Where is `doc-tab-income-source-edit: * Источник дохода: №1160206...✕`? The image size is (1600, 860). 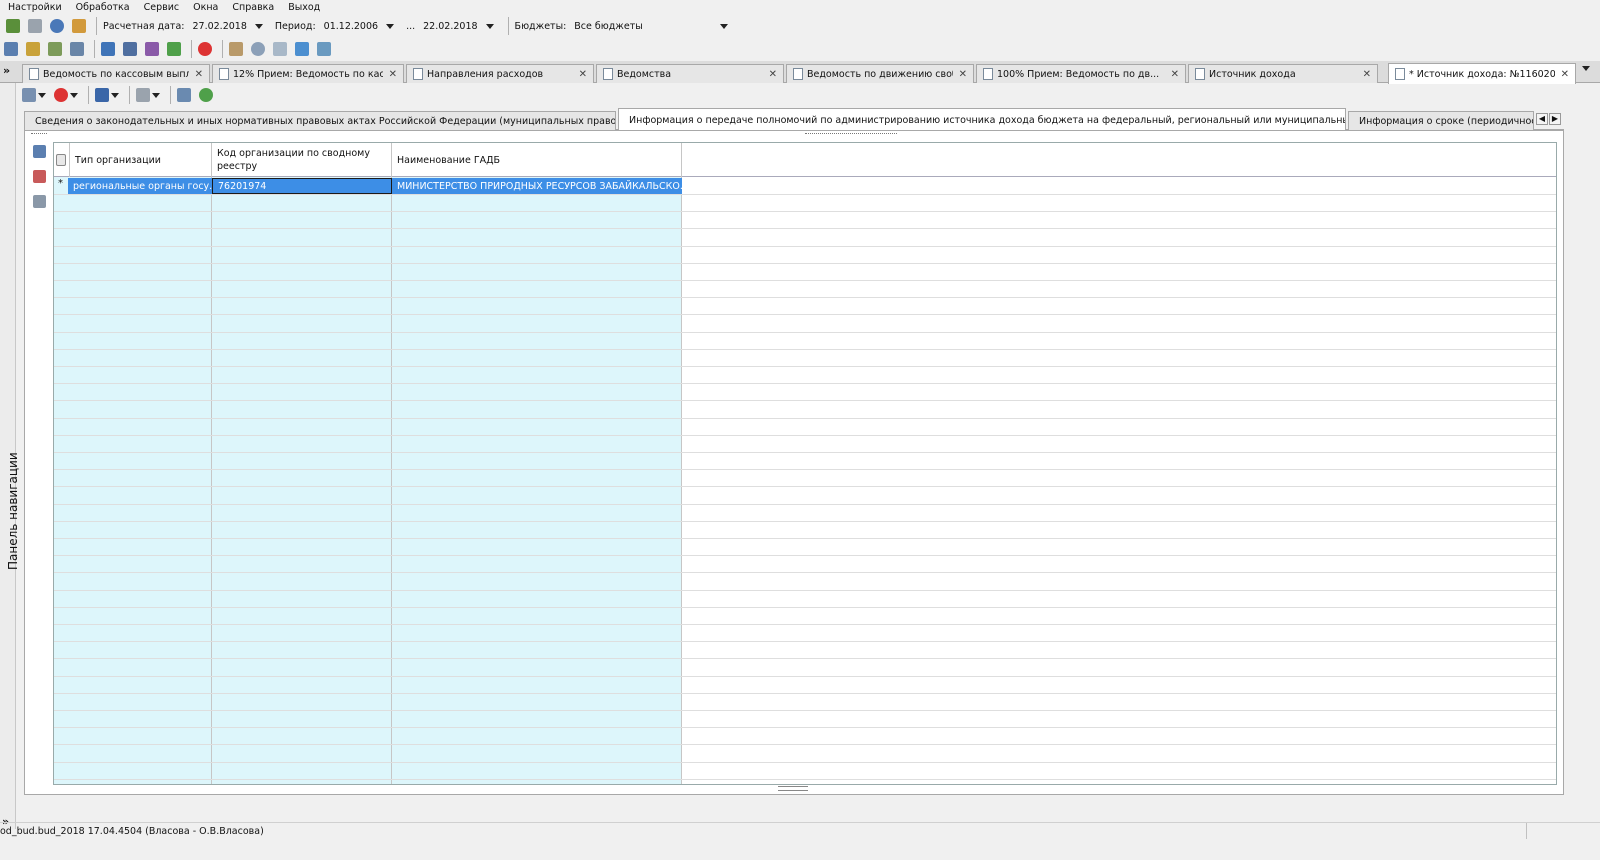 doc-tab-income-source-edit: * Источник дохода: №1160206...✕ is located at coordinates (1482, 73).